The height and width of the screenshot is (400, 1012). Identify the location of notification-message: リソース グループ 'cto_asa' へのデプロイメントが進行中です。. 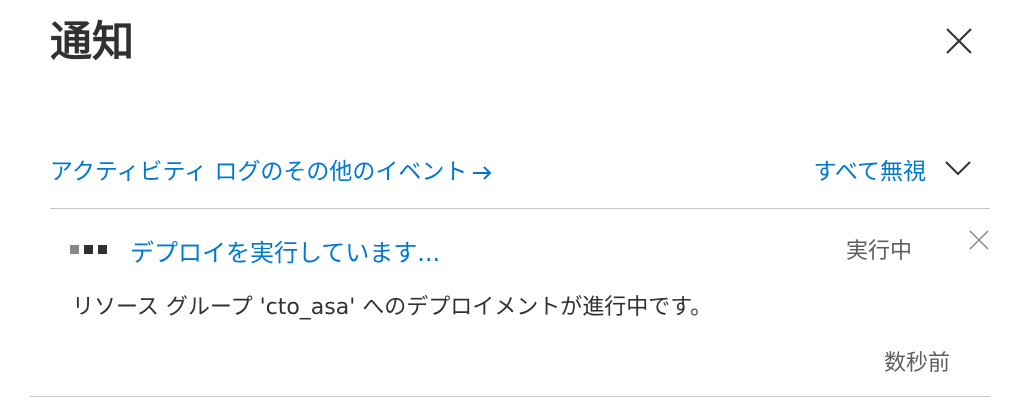
(392, 307).